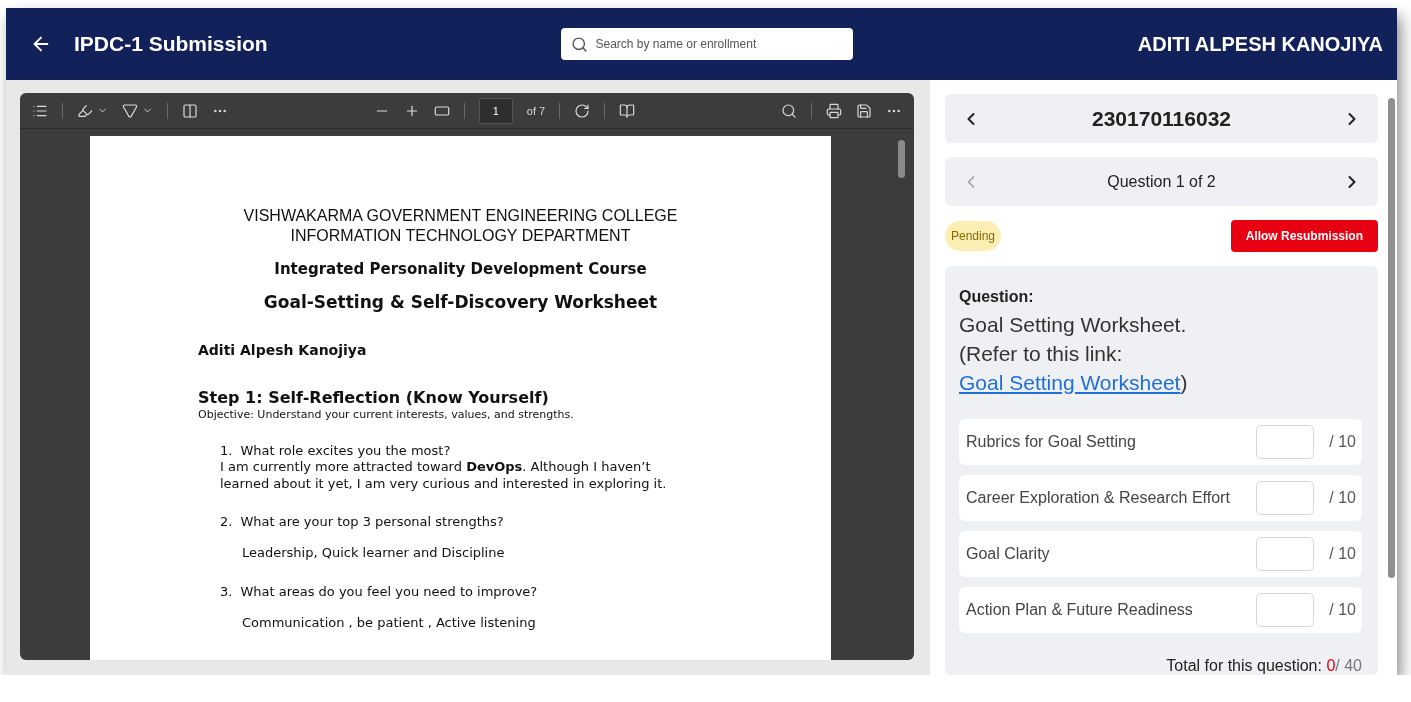 The image size is (1411, 702). Describe the element at coordinates (226, 450) in the screenshot. I see `question-number: 1.` at that location.